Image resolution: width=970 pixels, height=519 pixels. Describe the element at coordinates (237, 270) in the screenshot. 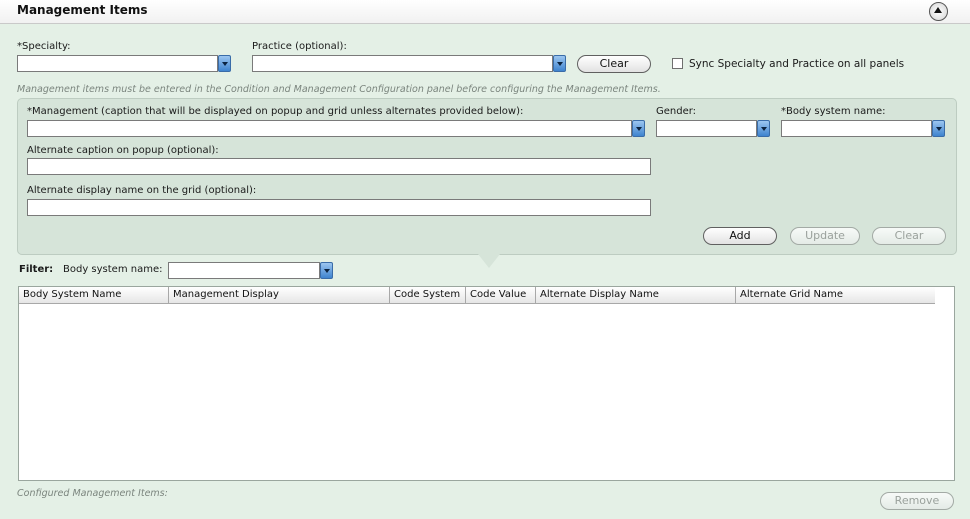

I see `filter-body-system-input` at that location.